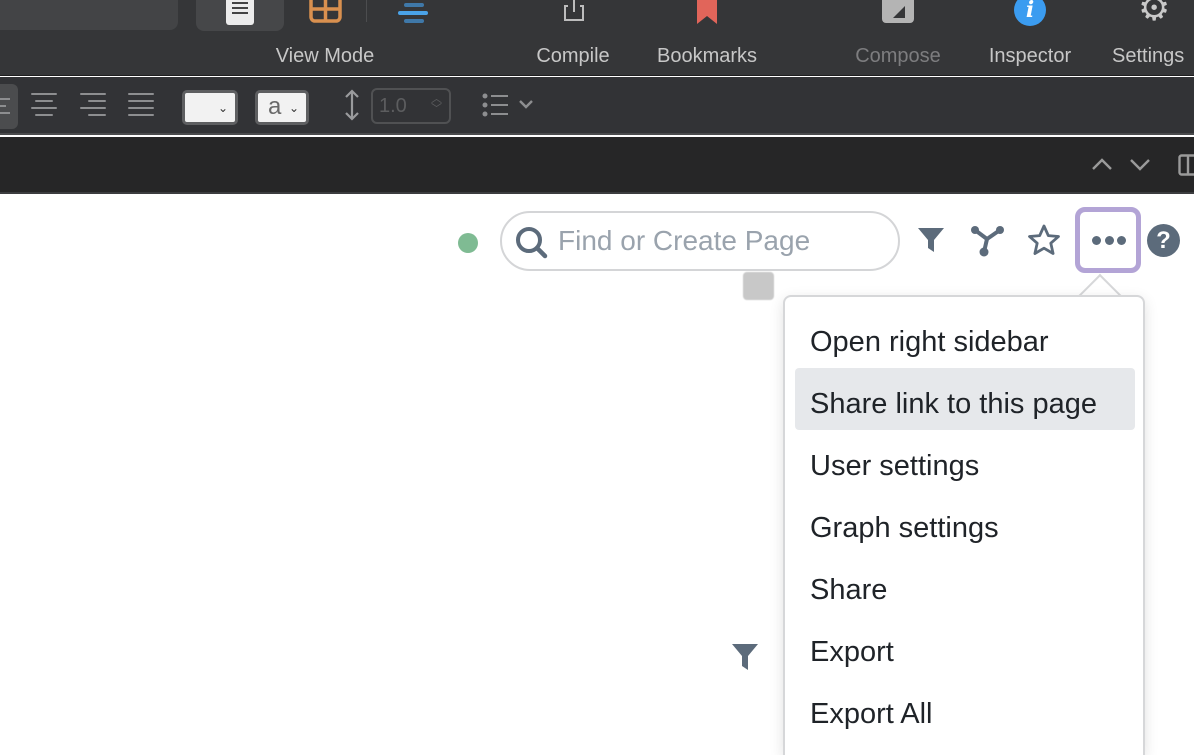  What do you see at coordinates (1096, 240) in the screenshot?
I see `more-icon` at bounding box center [1096, 240].